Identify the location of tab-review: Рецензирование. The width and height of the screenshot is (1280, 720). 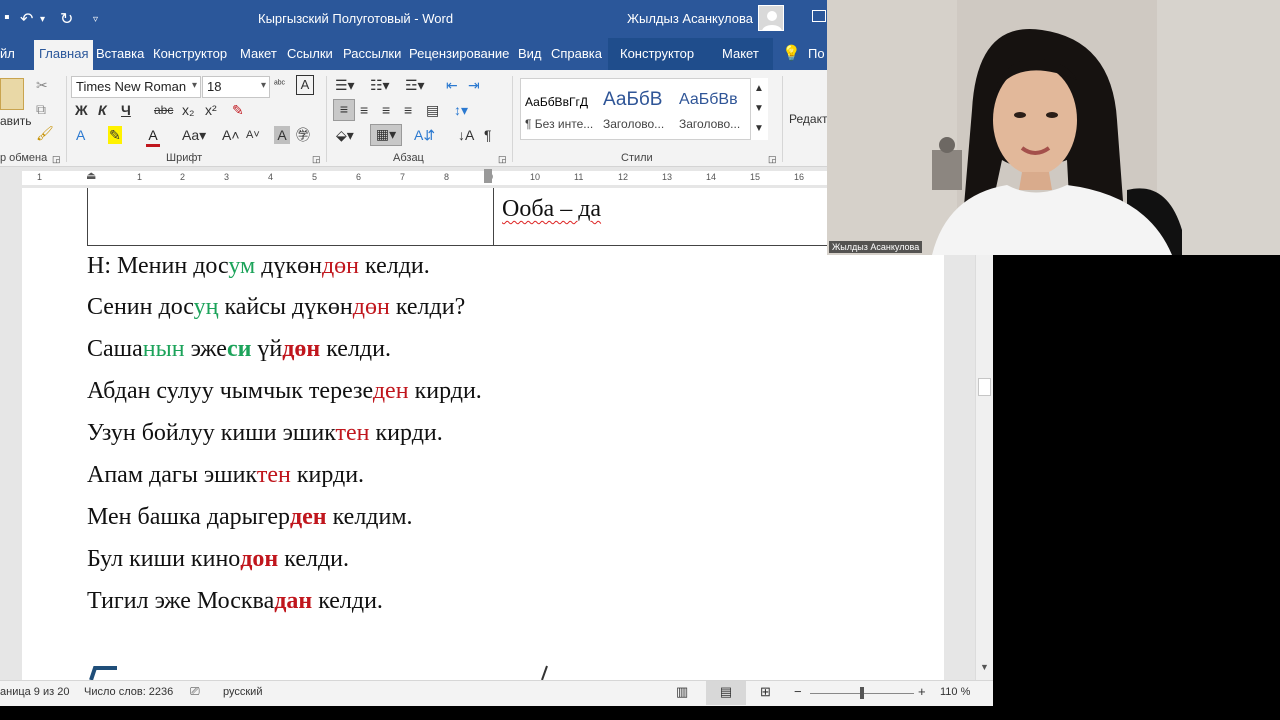
(459, 53).